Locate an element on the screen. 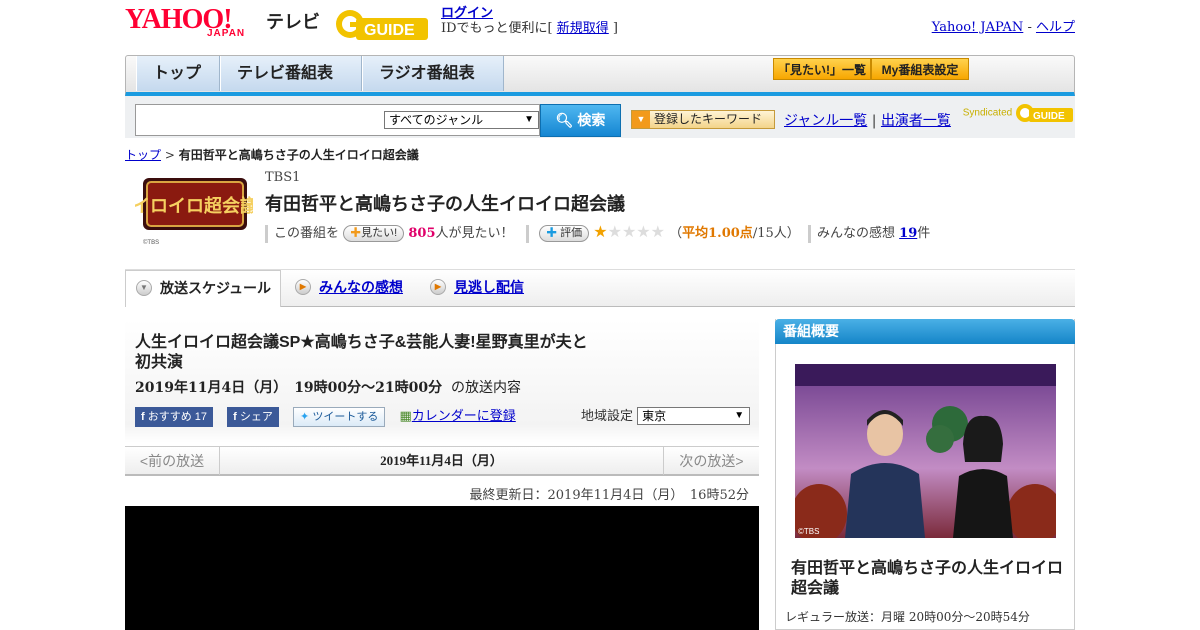 The image size is (1200, 630). tweet-button: ✦ ツイートする is located at coordinates (339, 416).